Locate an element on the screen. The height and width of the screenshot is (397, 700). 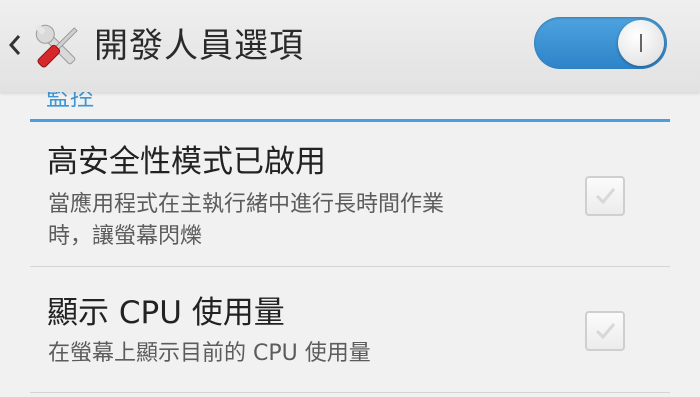
show-cpu-usage-summary: 在螢幕上顯示目前的 CPU 使用量 is located at coordinates (209, 353).